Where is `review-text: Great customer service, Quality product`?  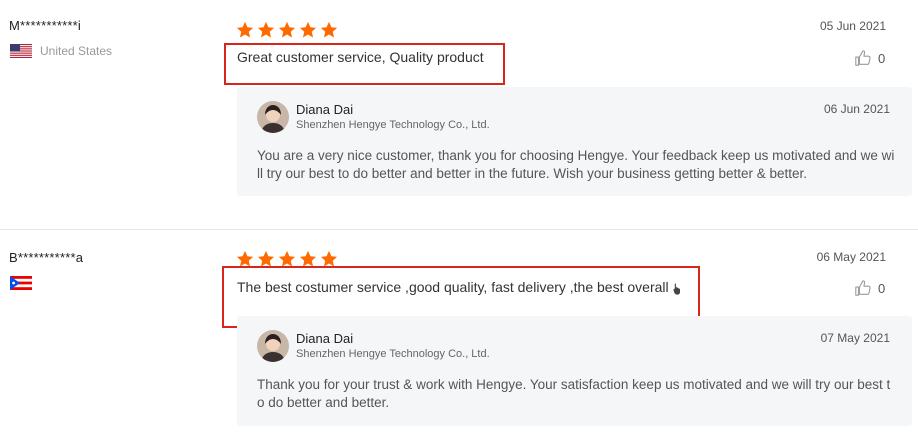
review-text: Great customer service, Quality product is located at coordinates (360, 57).